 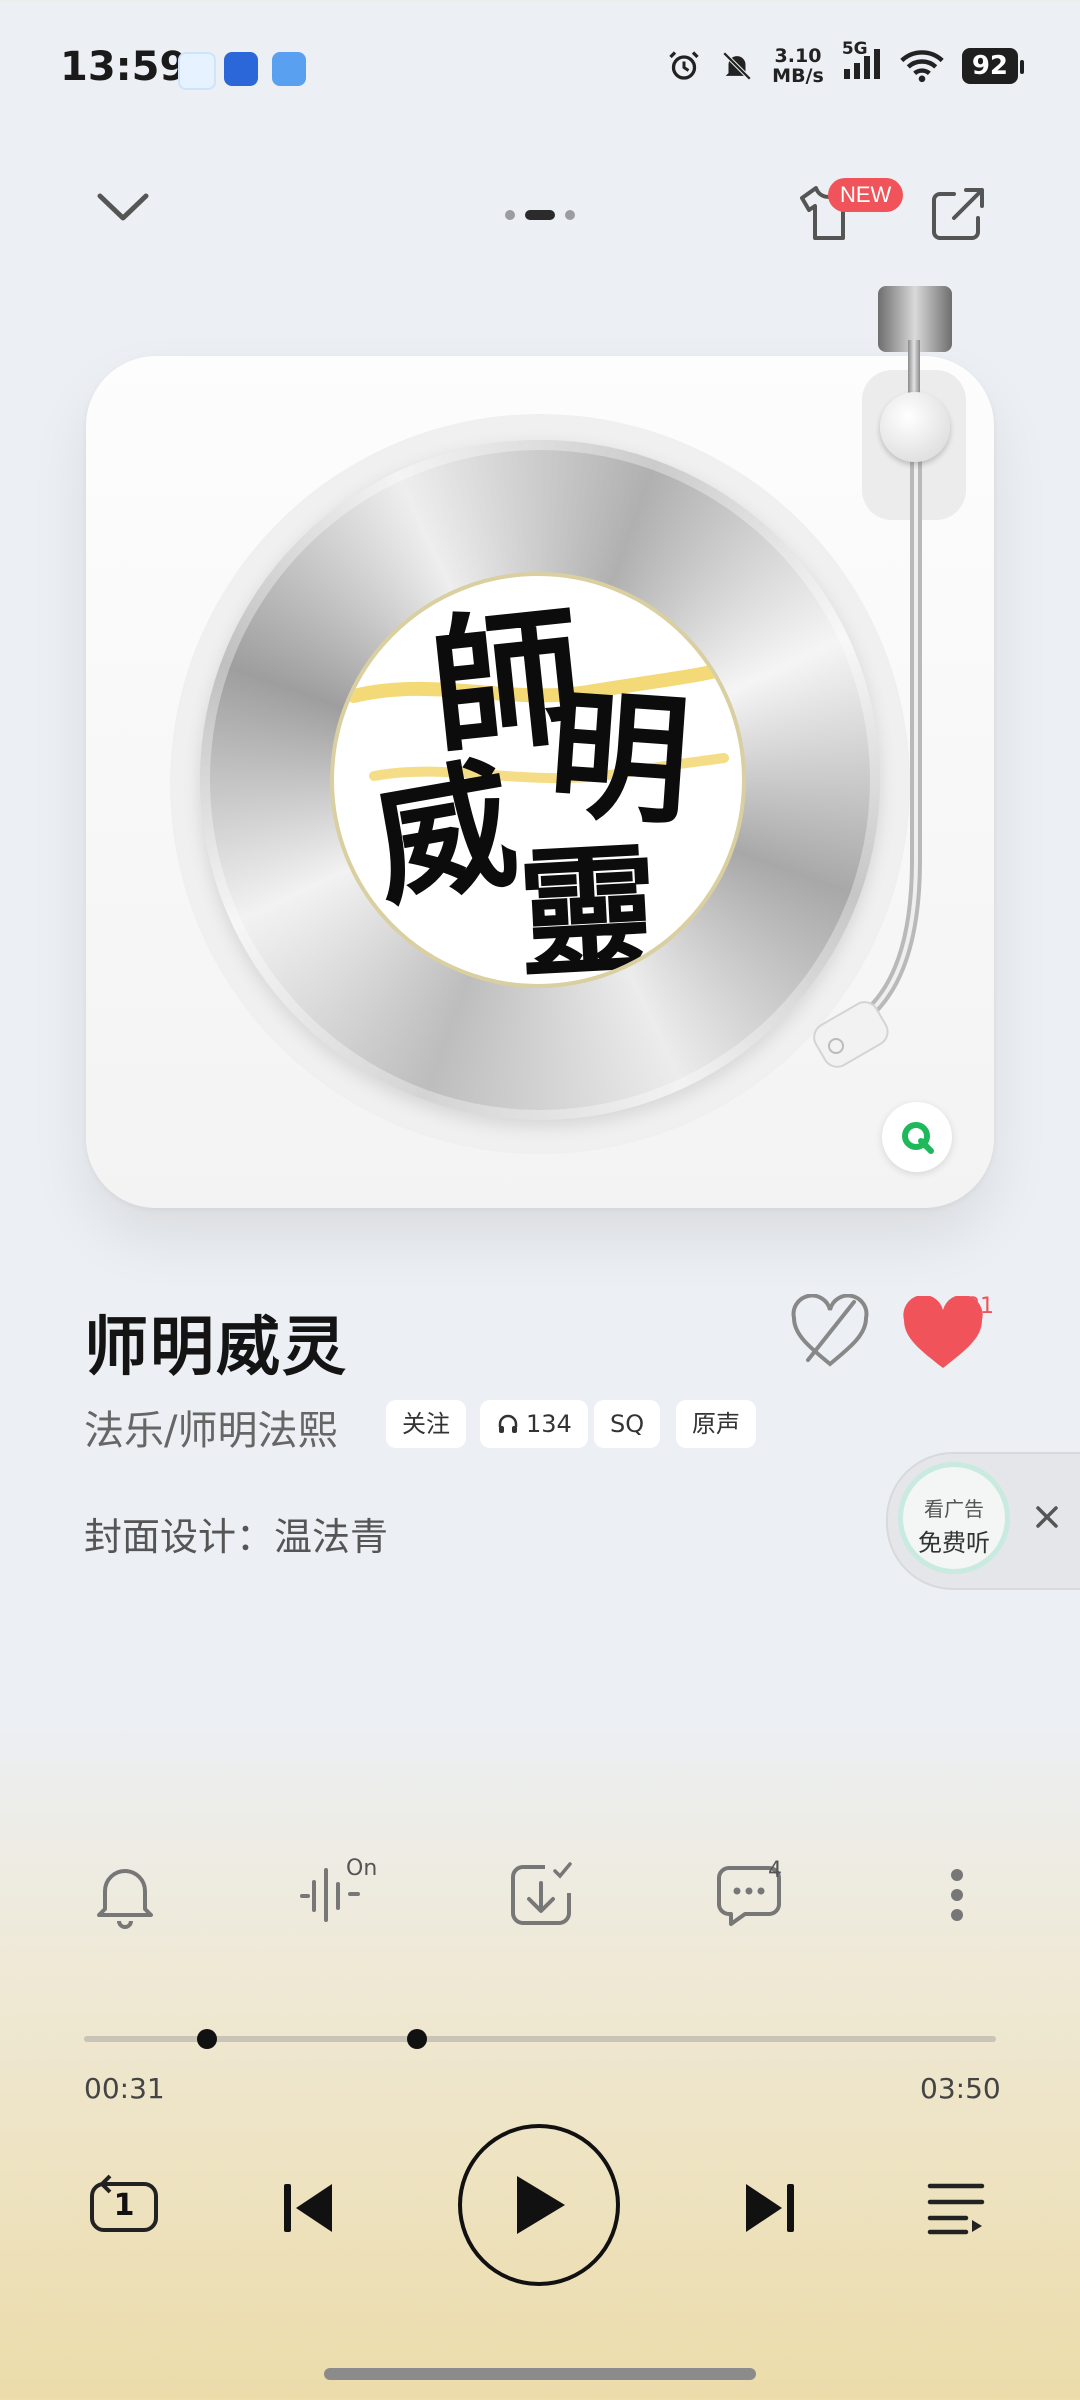 I want to click on sound-effect-state: On, so click(x=362, y=1868).